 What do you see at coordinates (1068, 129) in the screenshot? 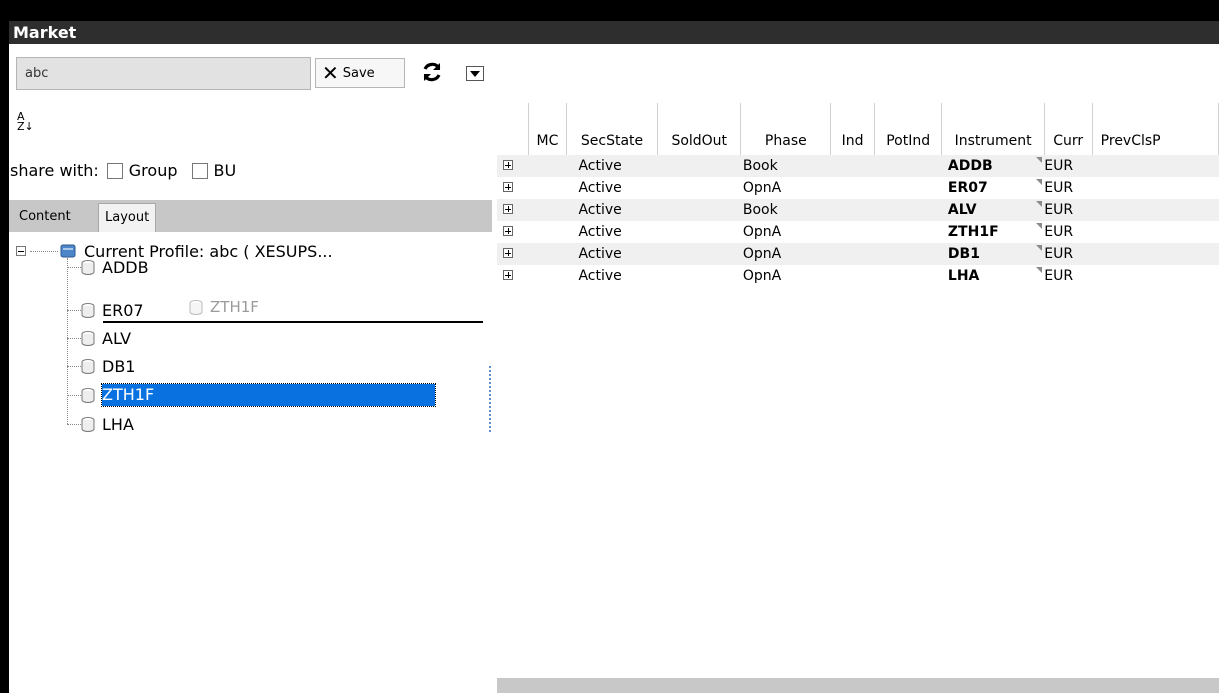
I see `column-header-curr: Curr` at bounding box center [1068, 129].